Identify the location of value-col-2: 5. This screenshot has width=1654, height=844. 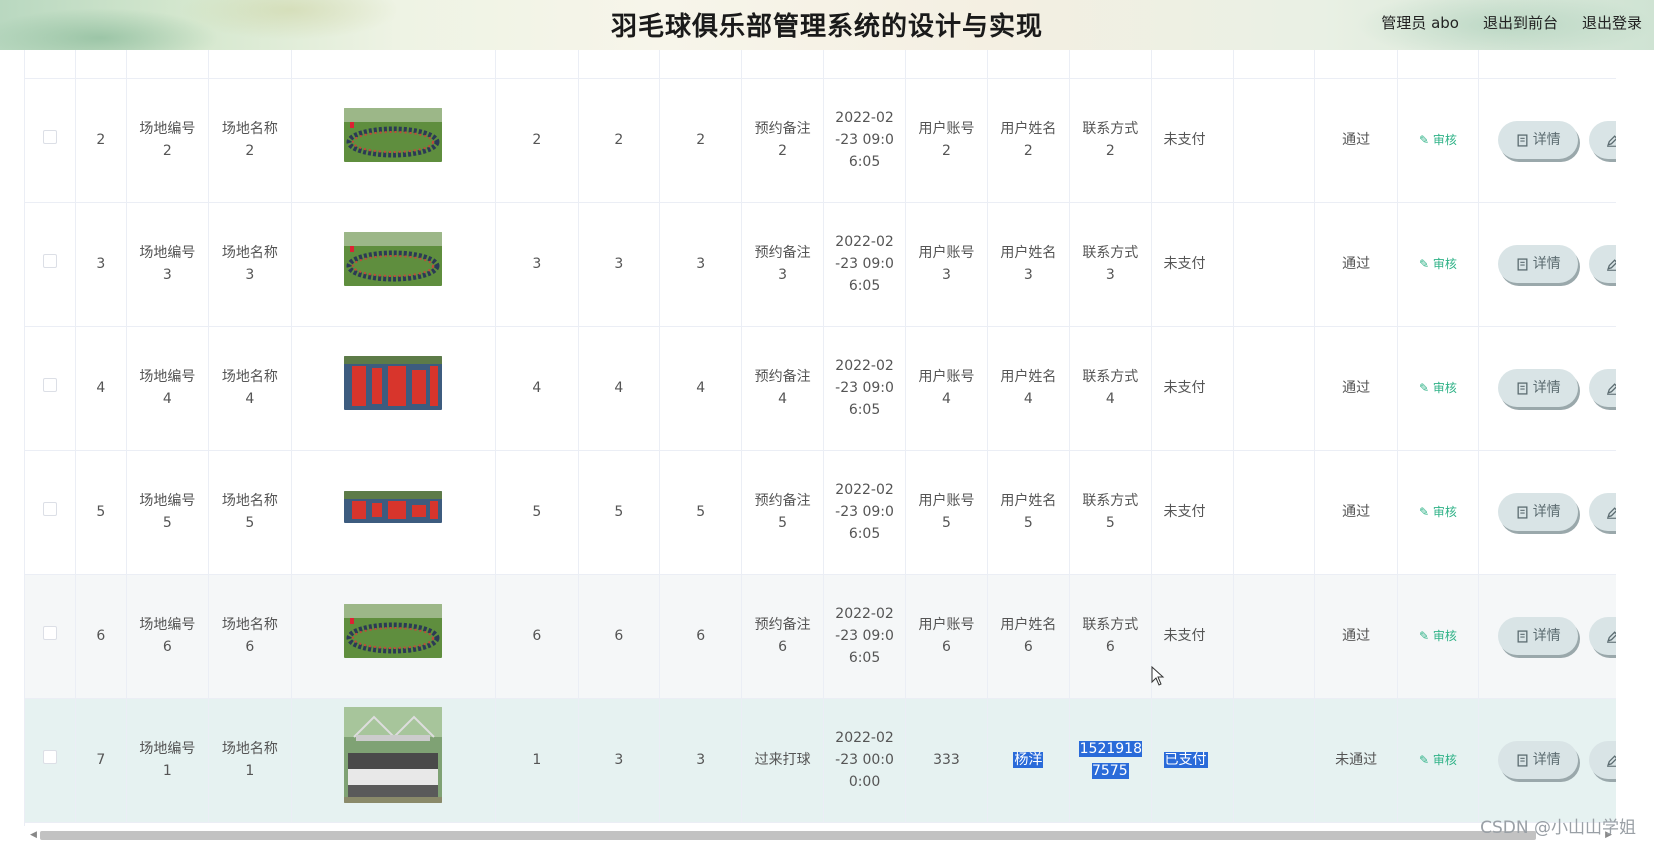
(619, 512).